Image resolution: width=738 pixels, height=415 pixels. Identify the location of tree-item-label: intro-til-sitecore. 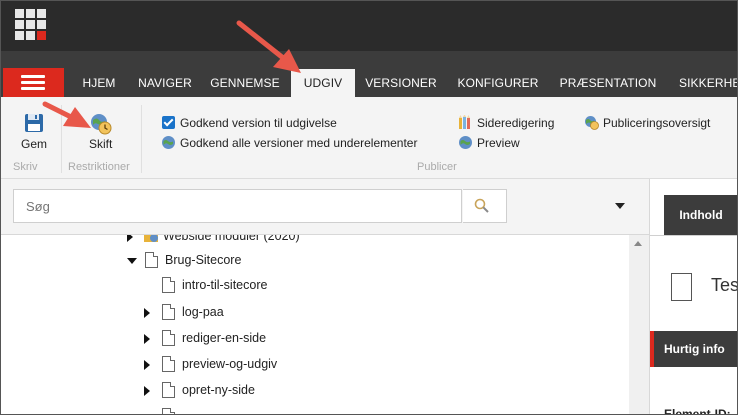
(225, 285).